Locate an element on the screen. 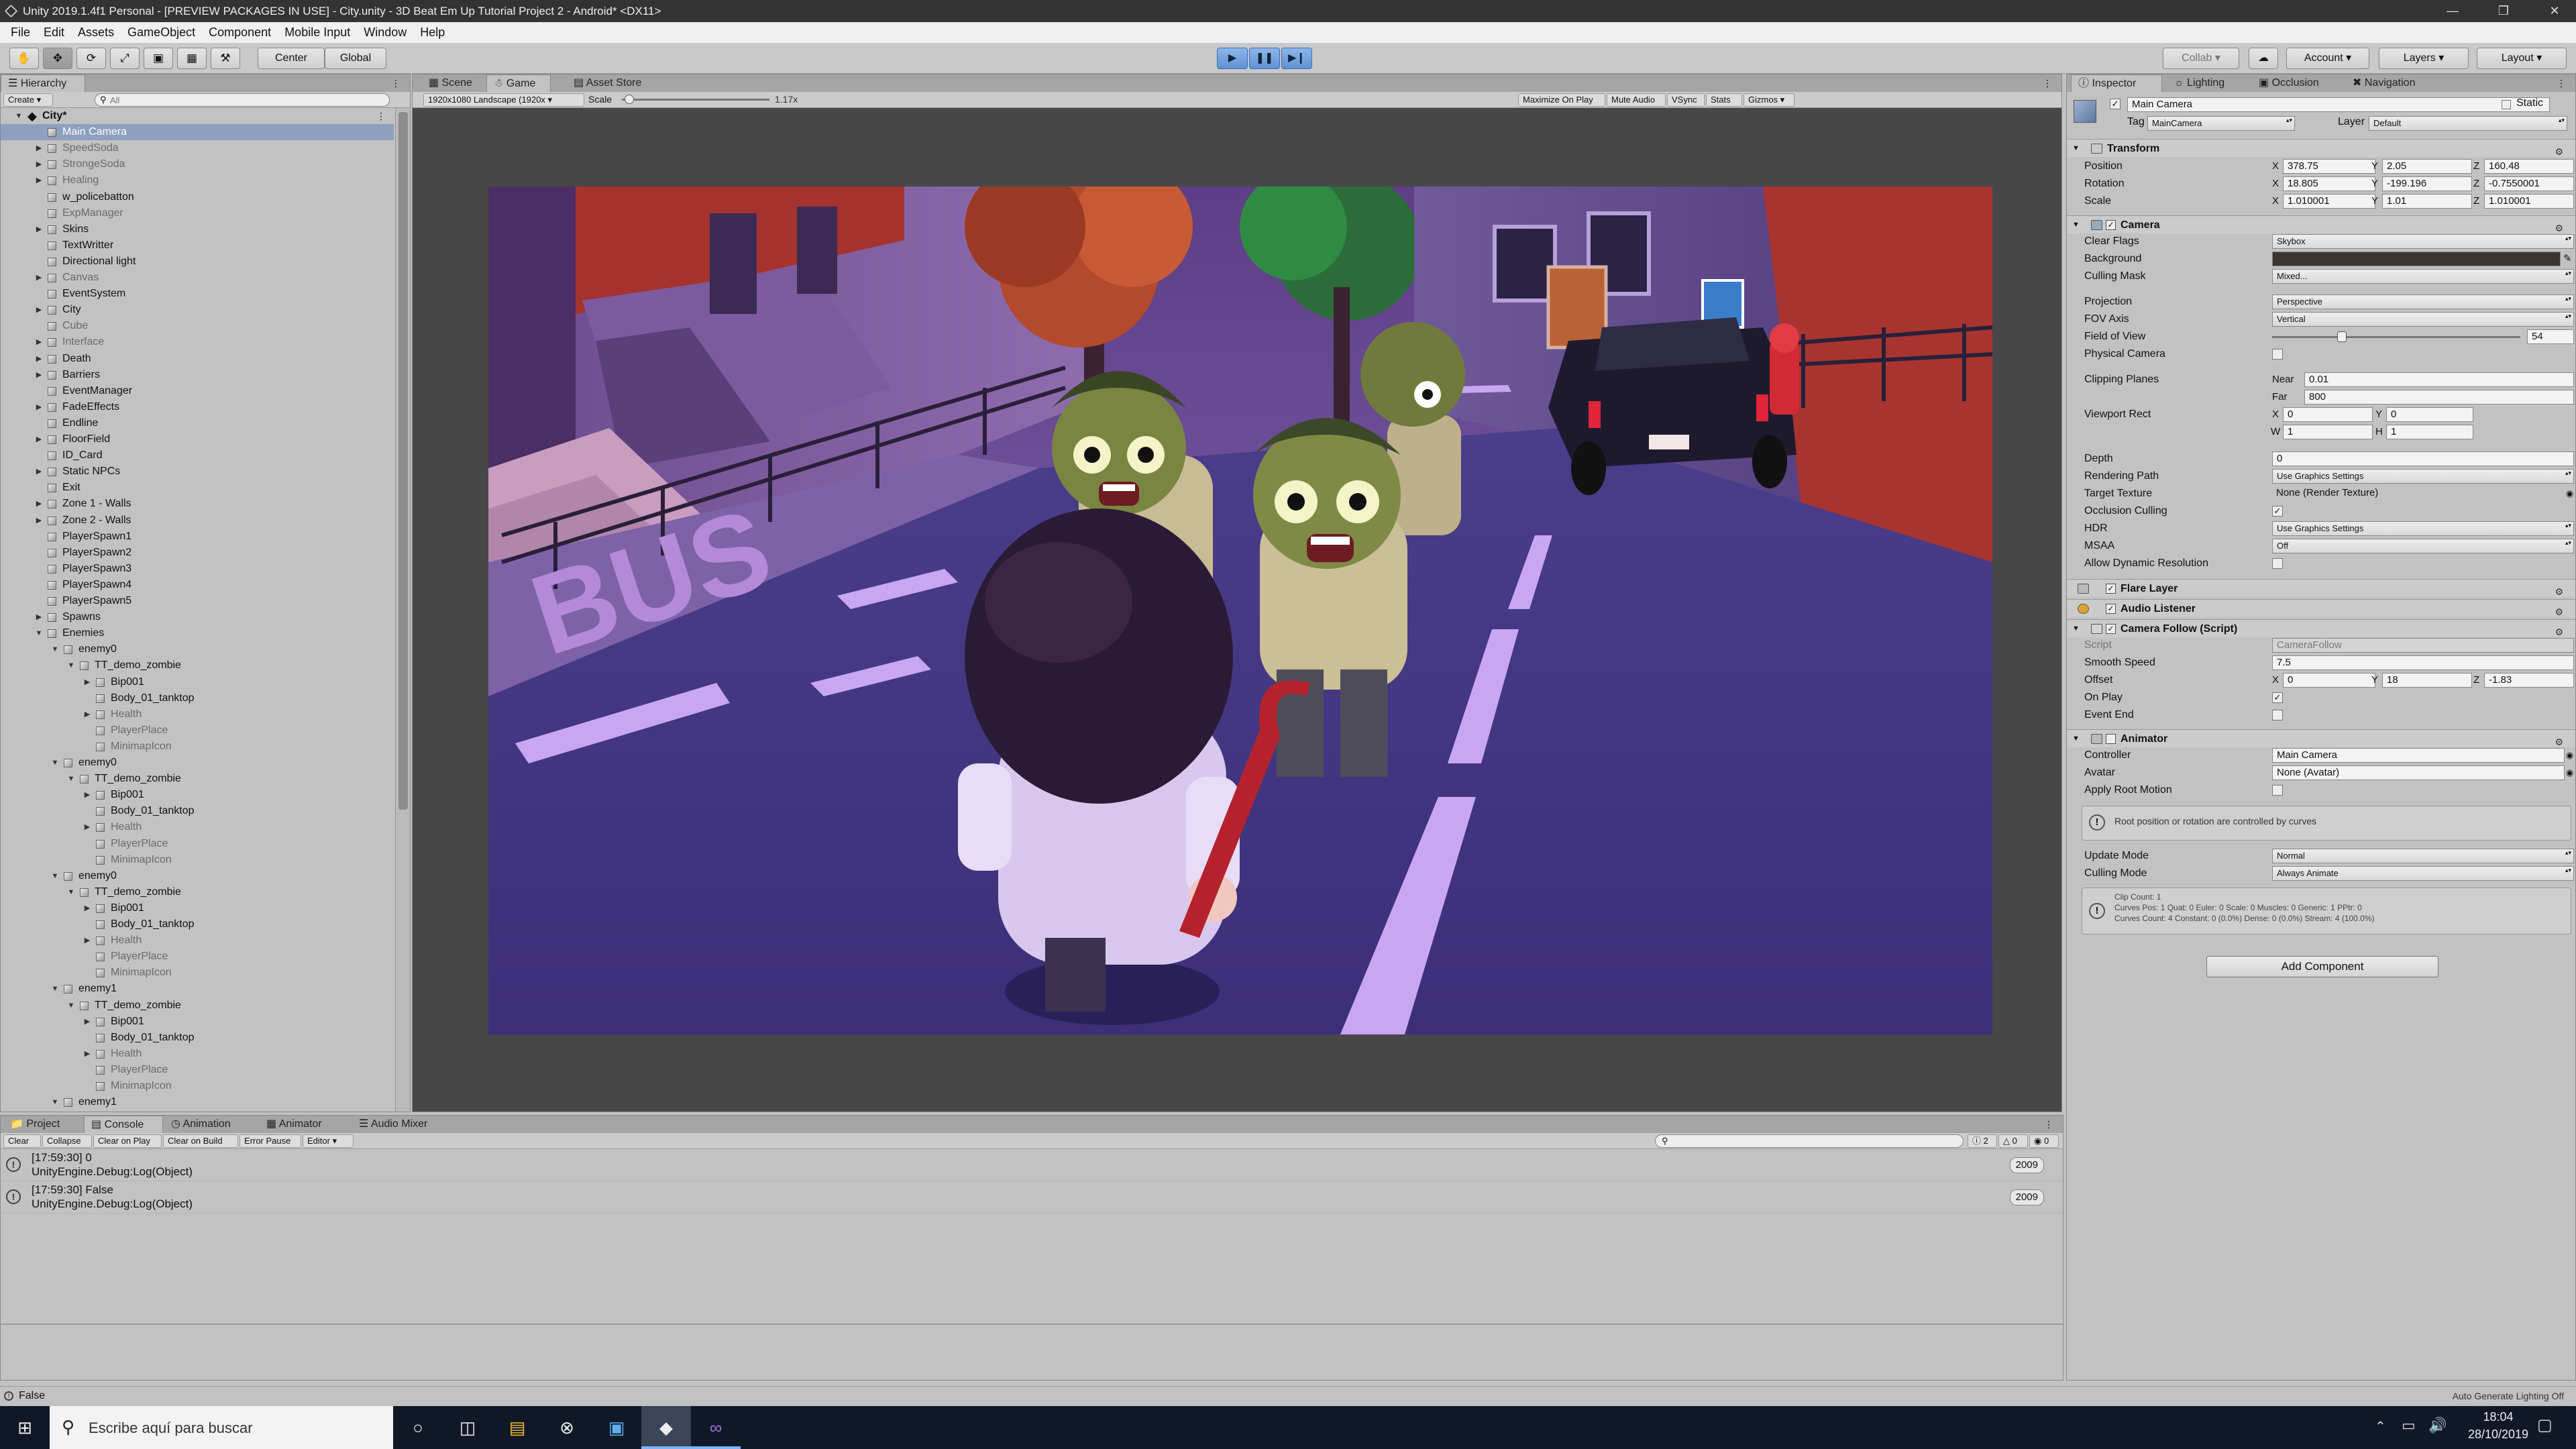 Image resolution: width=2576 pixels, height=1449 pixels. step-button: ▶❙ is located at coordinates (1296, 58).